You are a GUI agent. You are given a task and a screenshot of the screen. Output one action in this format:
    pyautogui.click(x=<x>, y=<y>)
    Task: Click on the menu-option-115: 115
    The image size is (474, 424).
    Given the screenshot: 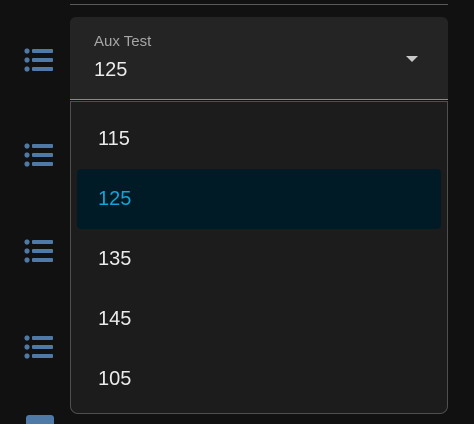 What is the action you would take?
    pyautogui.click(x=259, y=139)
    